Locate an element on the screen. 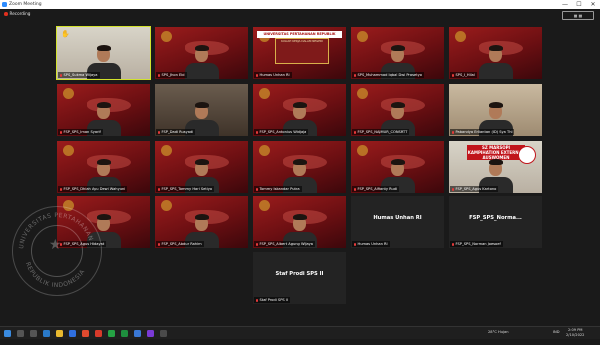 The image size is (600, 345). participant-name: FSP_SPS_Albert Agung Wijaya is located at coordinates (286, 244).